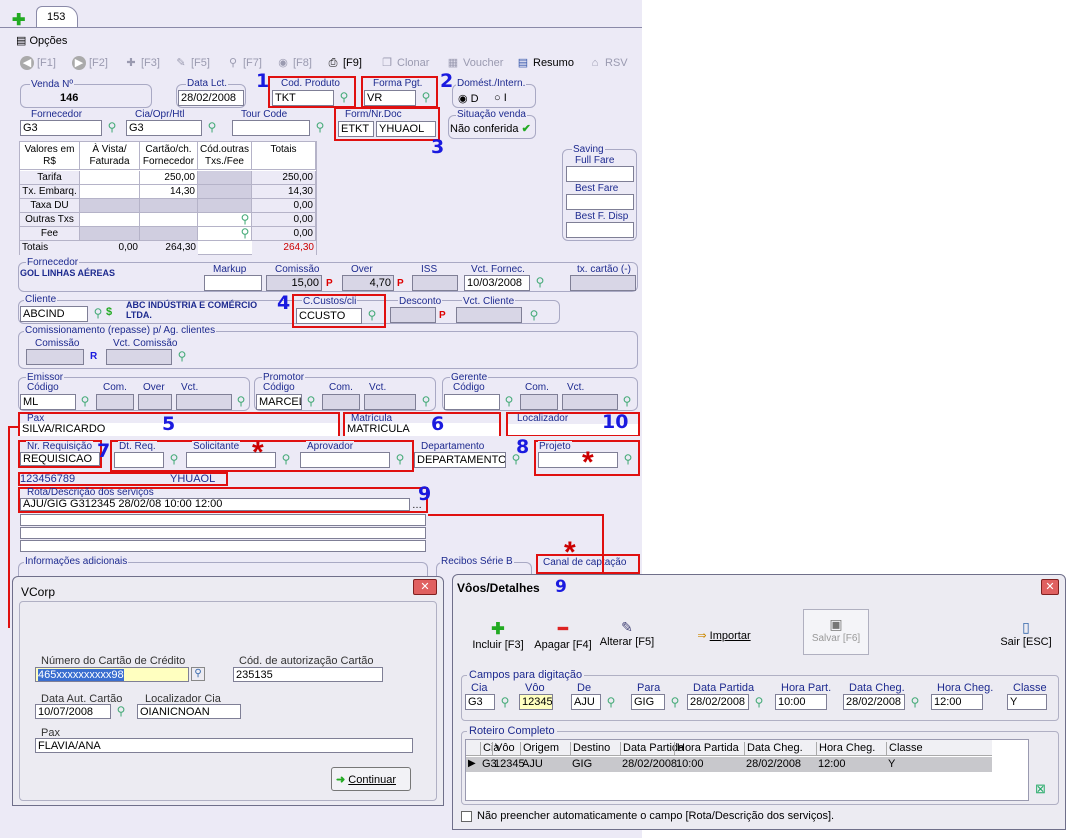 The image size is (1072, 838). What do you see at coordinates (344, 63) in the screenshot?
I see `f9-button: ⎙ [F9]` at bounding box center [344, 63].